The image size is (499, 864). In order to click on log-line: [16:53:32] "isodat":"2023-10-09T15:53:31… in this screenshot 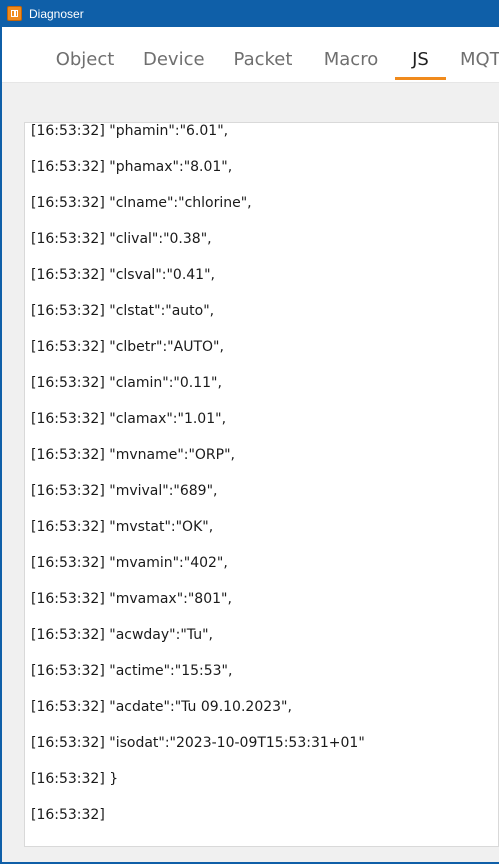, I will do `click(198, 743)`.